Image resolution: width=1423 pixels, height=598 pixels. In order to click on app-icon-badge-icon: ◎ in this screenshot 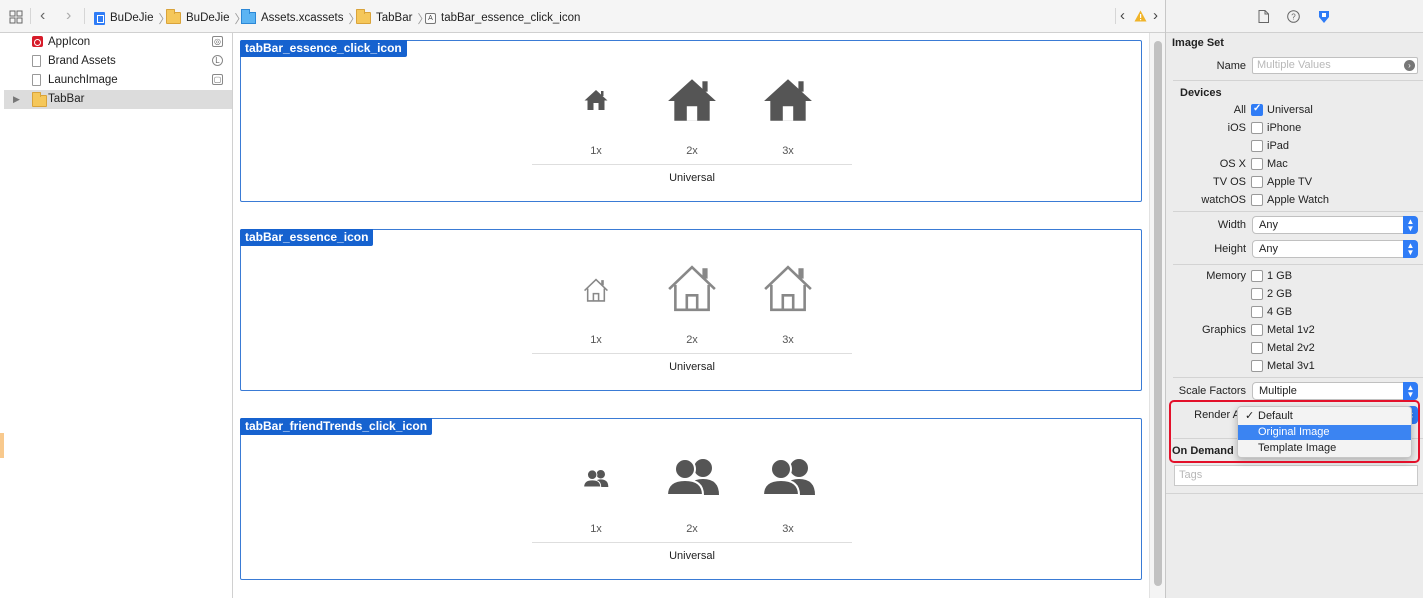, I will do `click(217, 41)`.